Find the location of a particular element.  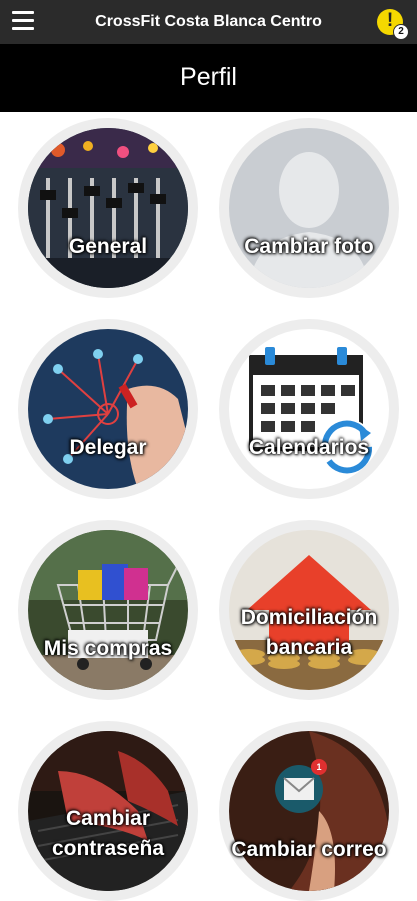

notification-count-badge: 2 is located at coordinates (401, 32).